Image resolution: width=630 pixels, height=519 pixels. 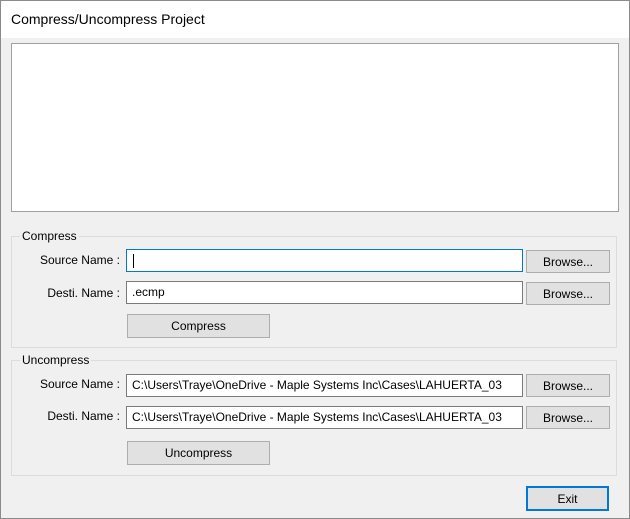 I want to click on compress-source-input, so click(x=324, y=260).